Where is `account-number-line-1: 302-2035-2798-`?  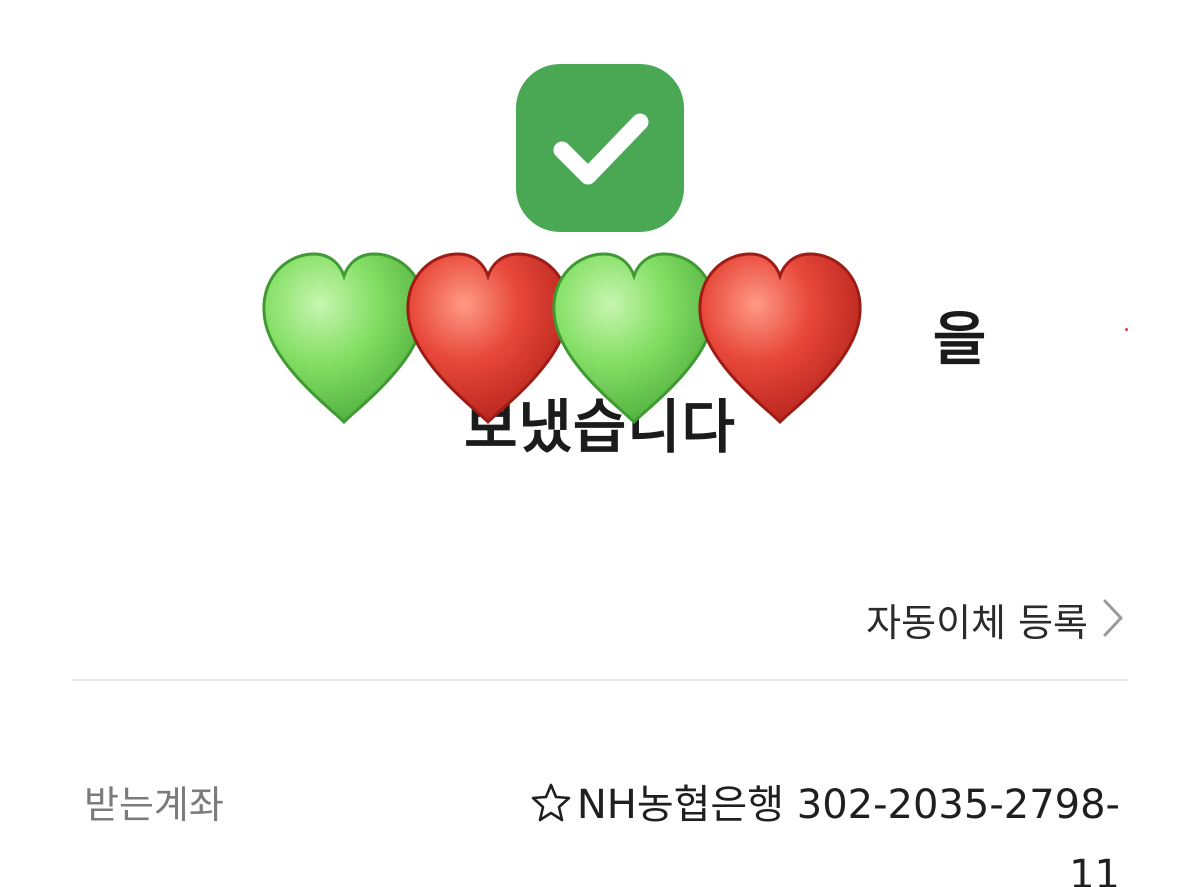 account-number-line-1: 302-2035-2798- is located at coordinates (958, 805).